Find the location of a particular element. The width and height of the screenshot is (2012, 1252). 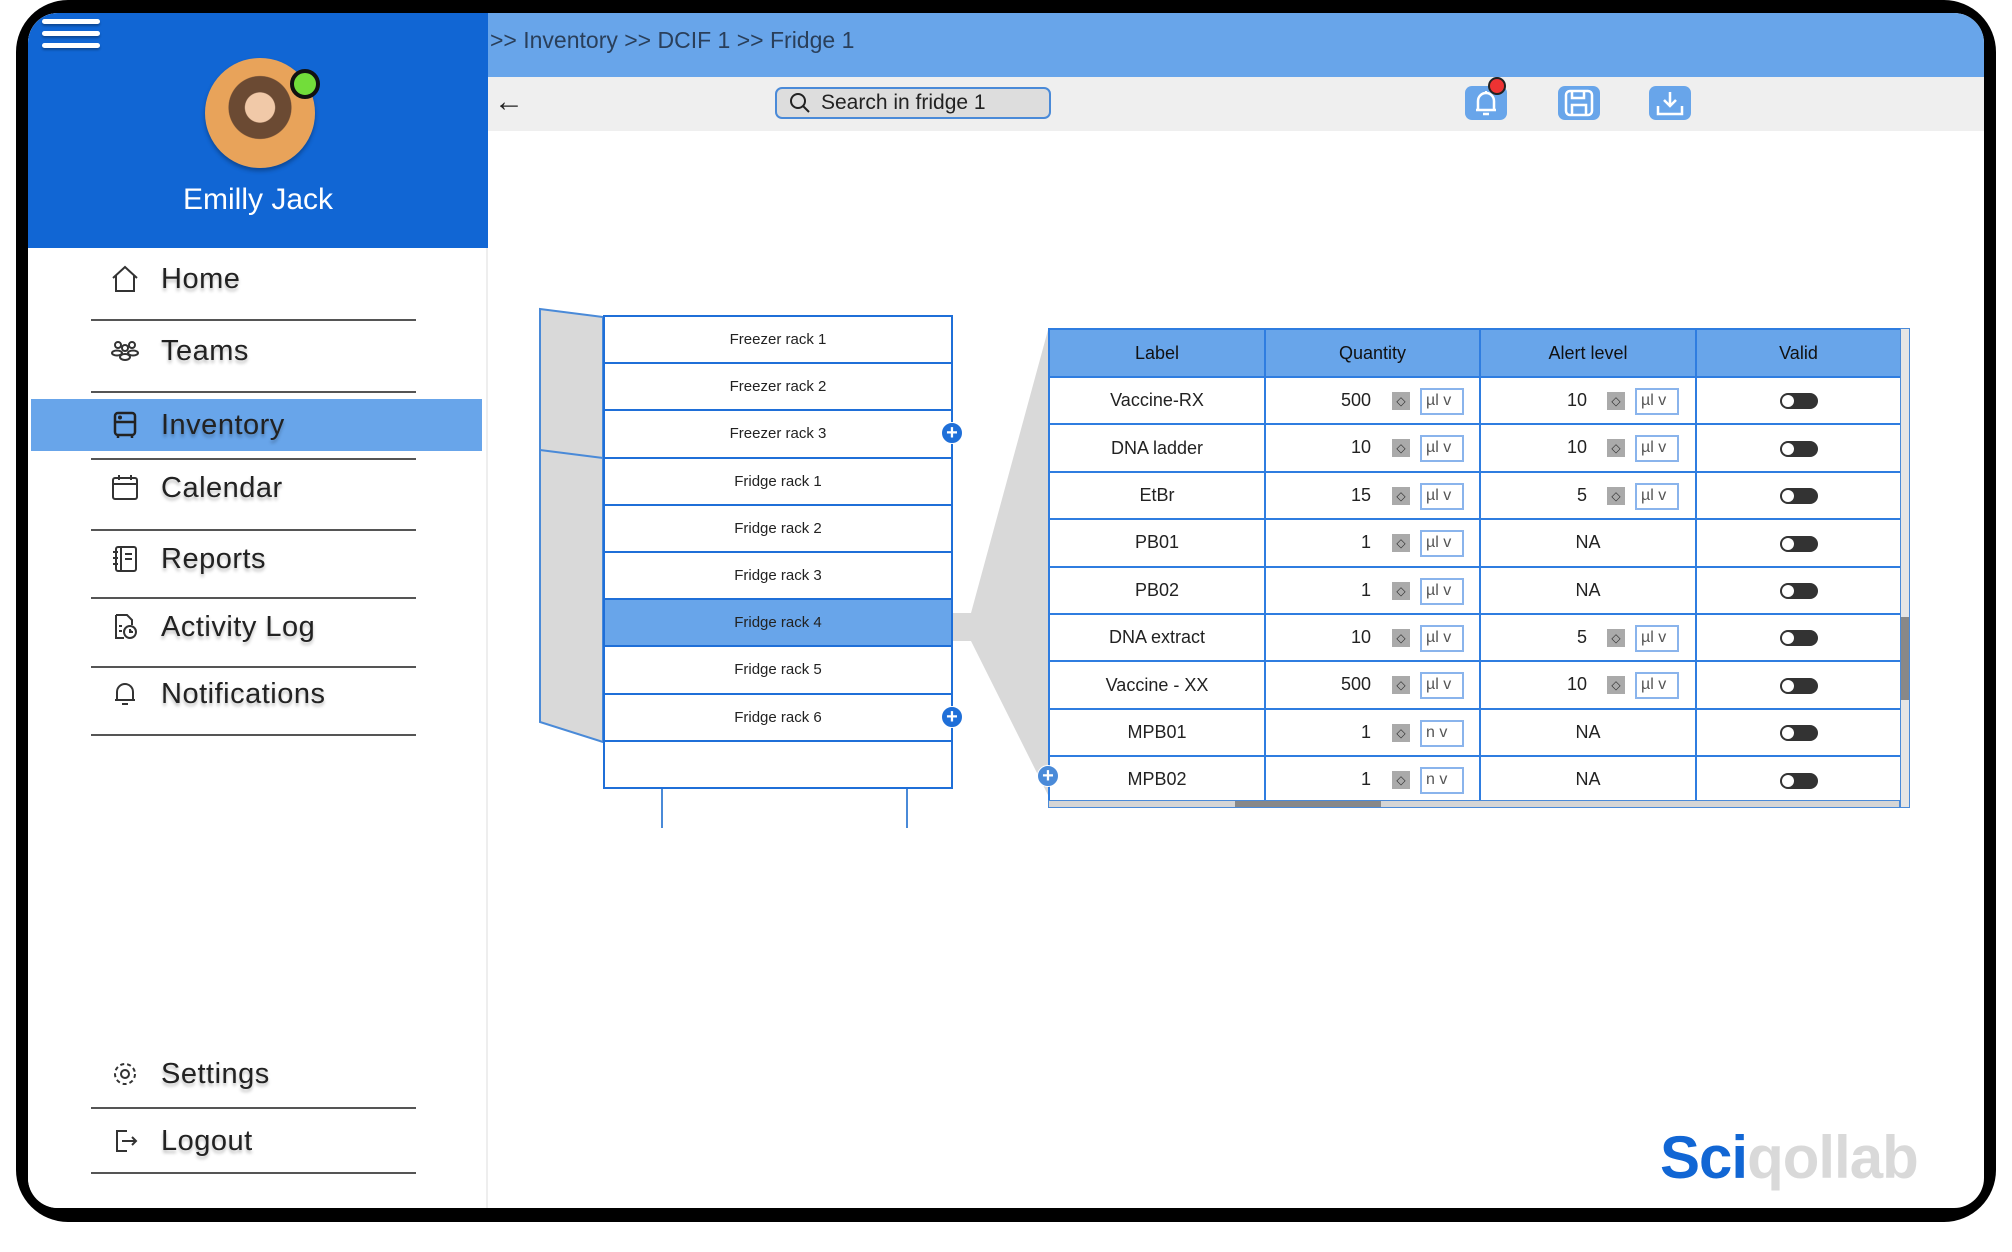

rack-fridge-rack-4: Fridge rack 4 is located at coordinates (778, 624).